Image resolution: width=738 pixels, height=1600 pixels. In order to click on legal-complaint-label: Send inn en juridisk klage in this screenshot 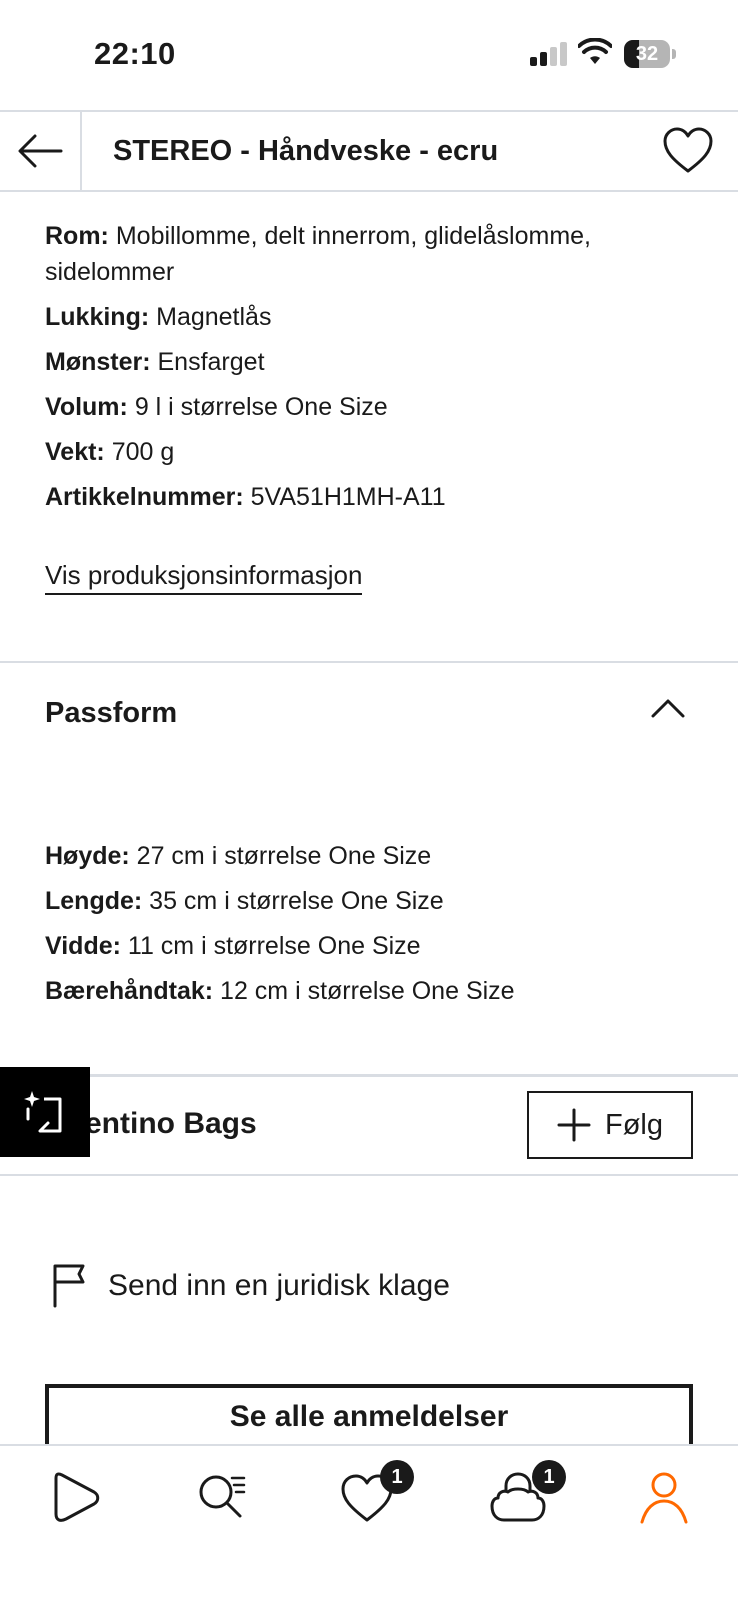, I will do `click(279, 1285)`.